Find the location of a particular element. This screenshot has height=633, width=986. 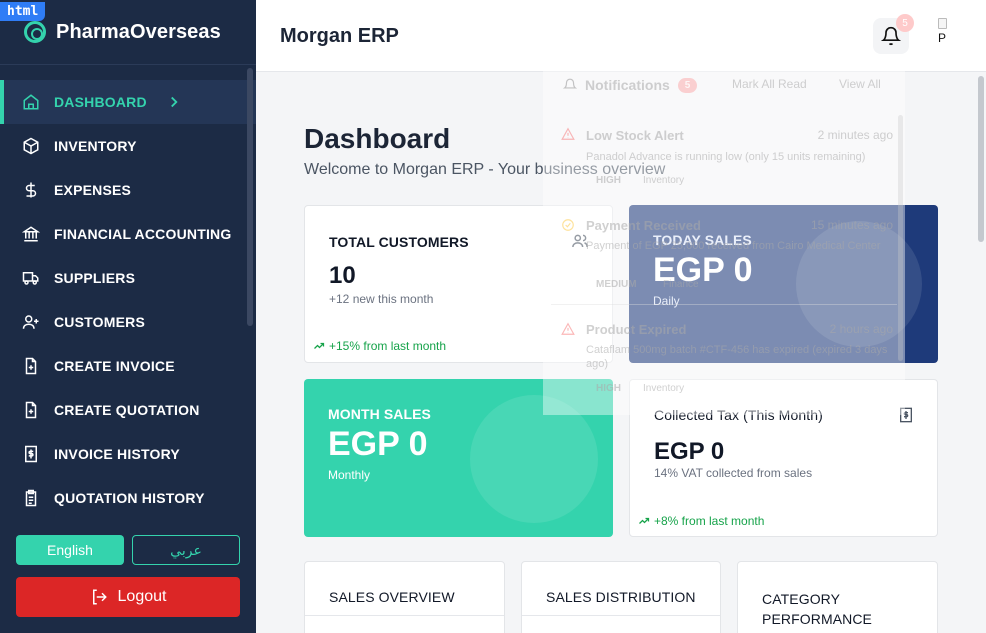

home-icon is located at coordinates (31, 102).